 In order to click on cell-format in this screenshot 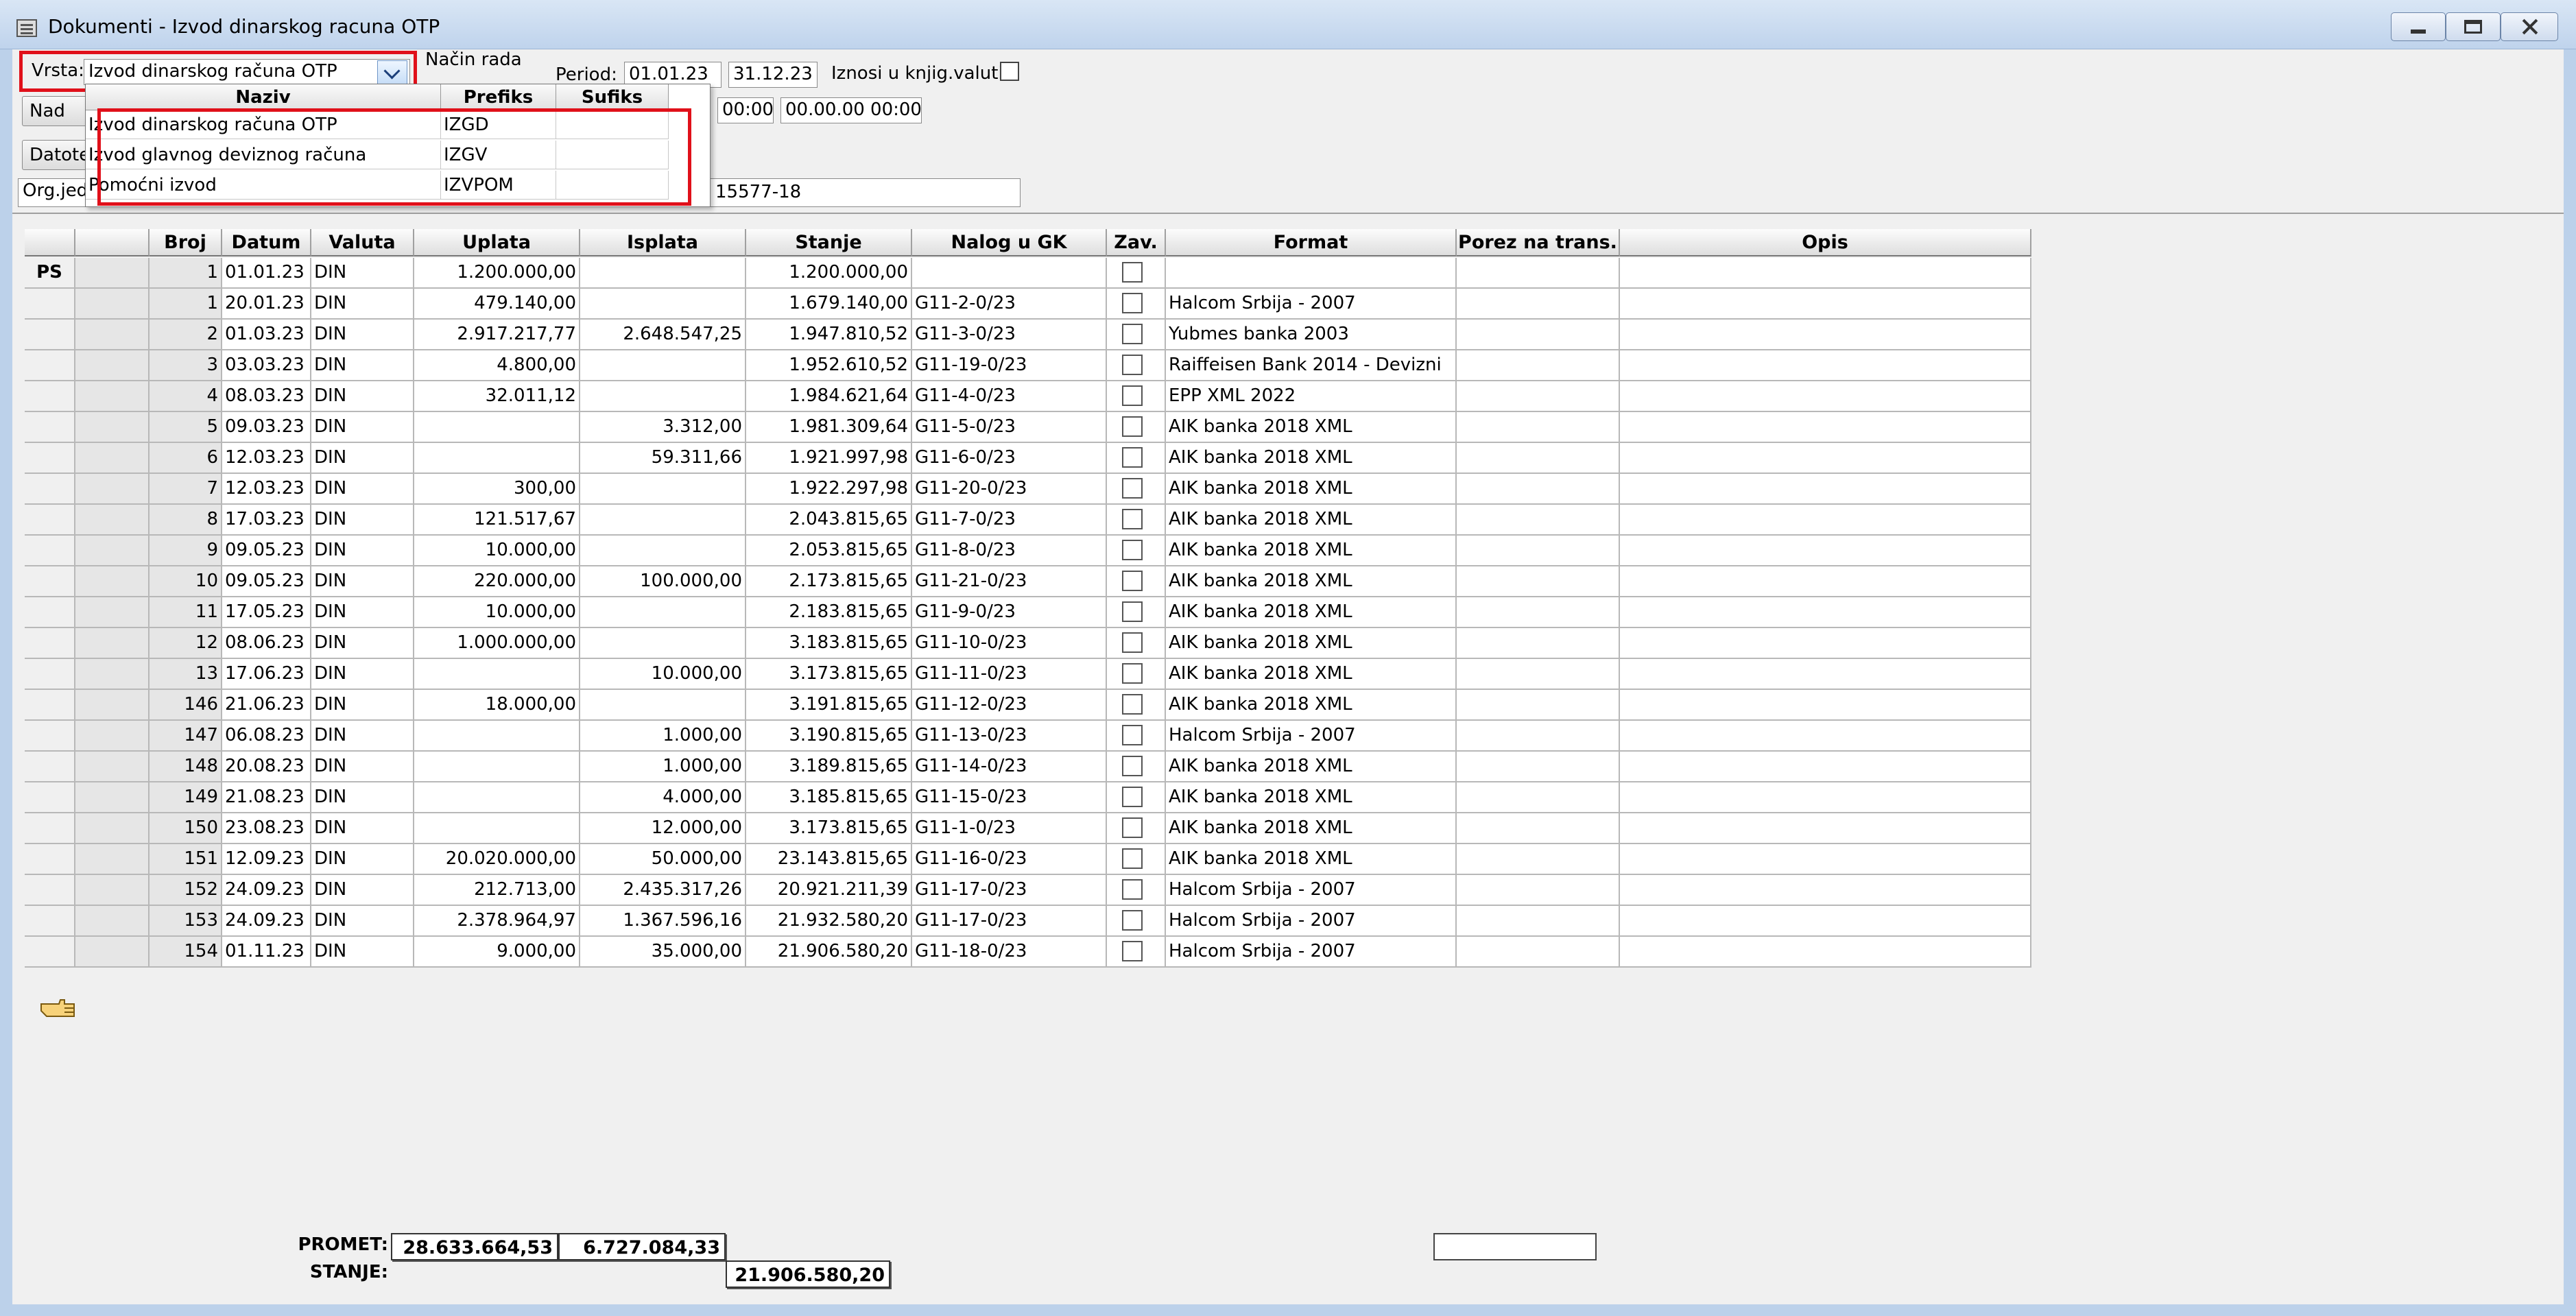, I will do `click(1311, 273)`.